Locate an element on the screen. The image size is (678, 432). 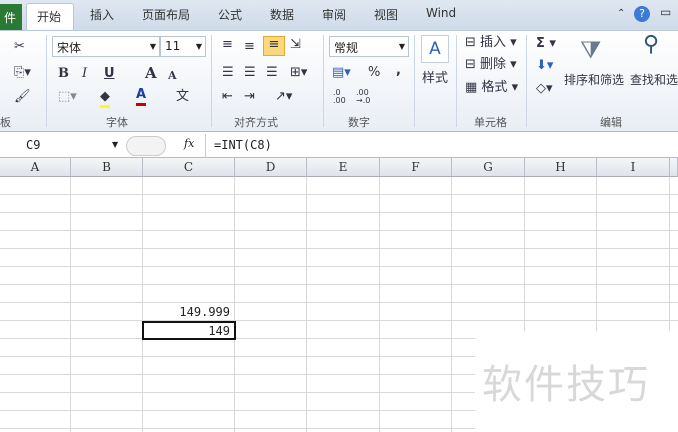
font-size-value: 11 is located at coordinates (173, 46).